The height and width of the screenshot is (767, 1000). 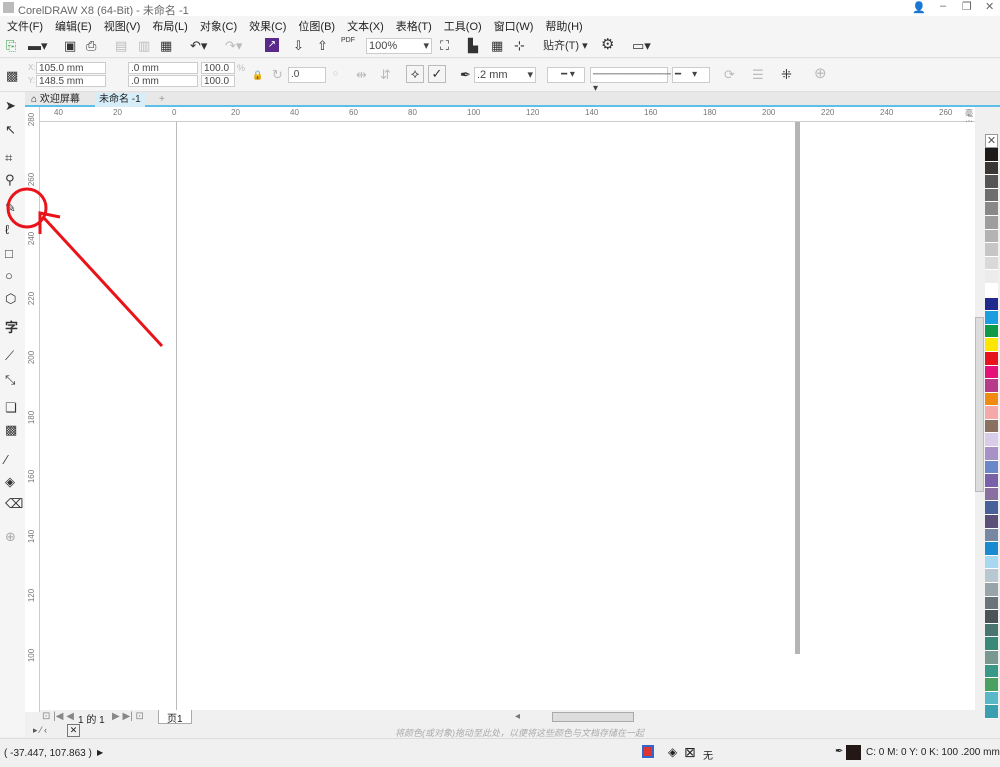 I want to click on mirror-vertical-icon: ⇵, so click(x=385, y=75).